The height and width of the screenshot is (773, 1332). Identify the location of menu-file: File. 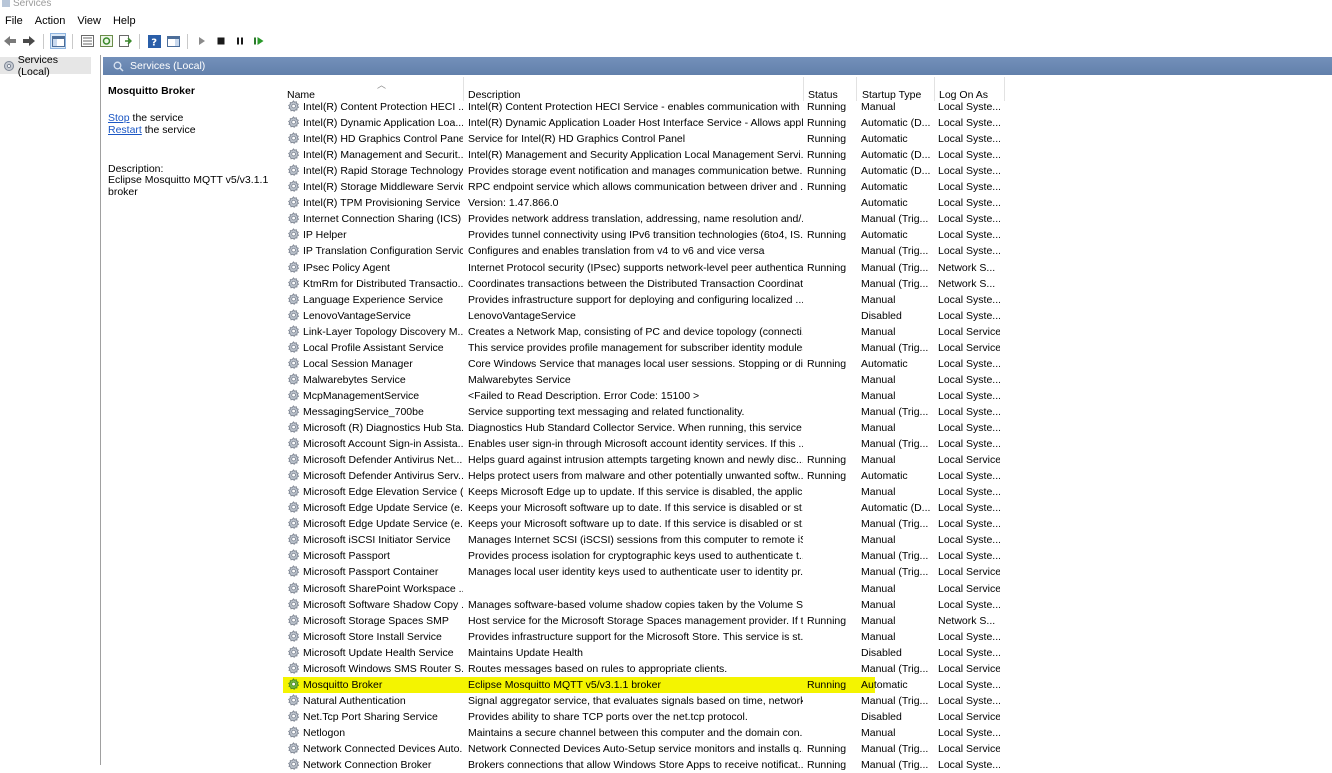
(14, 21).